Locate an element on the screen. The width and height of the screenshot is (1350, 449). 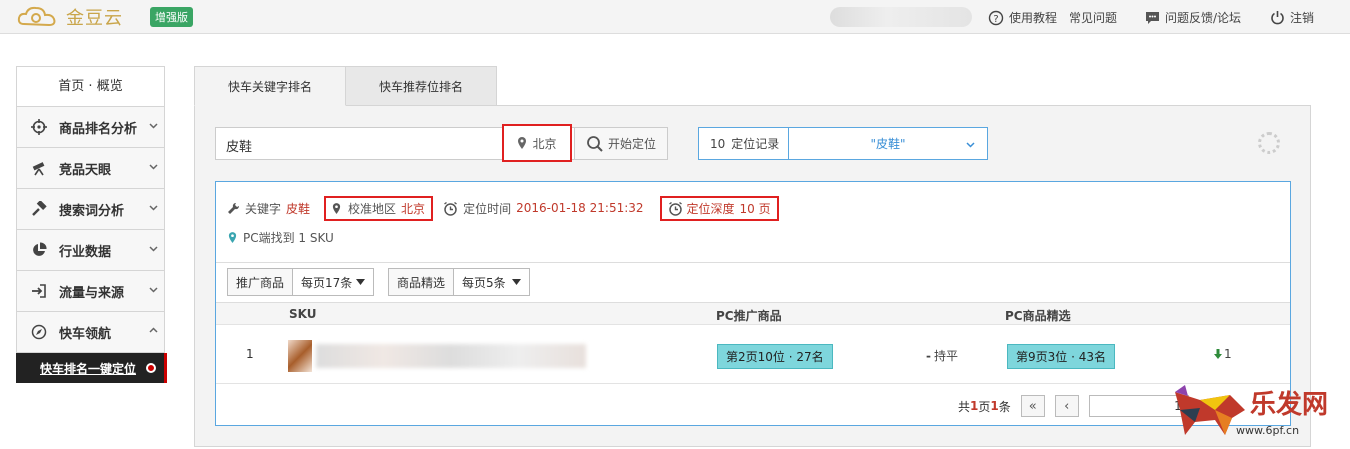
product-thumbnail is located at coordinates (300, 356).